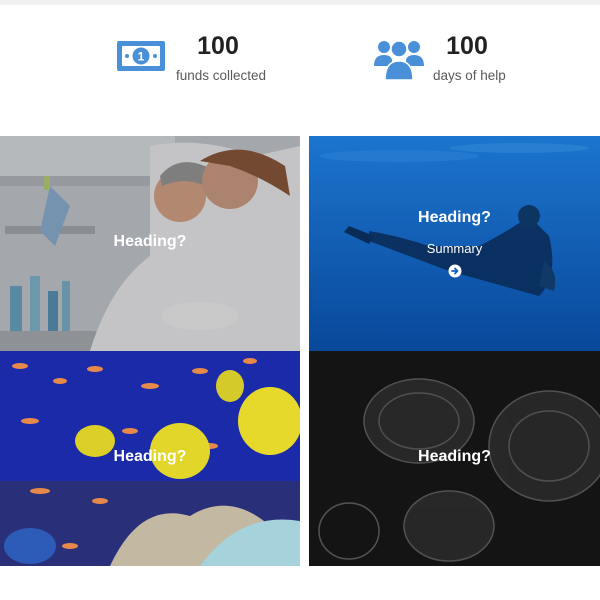  What do you see at coordinates (221, 75) in the screenshot?
I see `stat-label: funds collected` at bounding box center [221, 75].